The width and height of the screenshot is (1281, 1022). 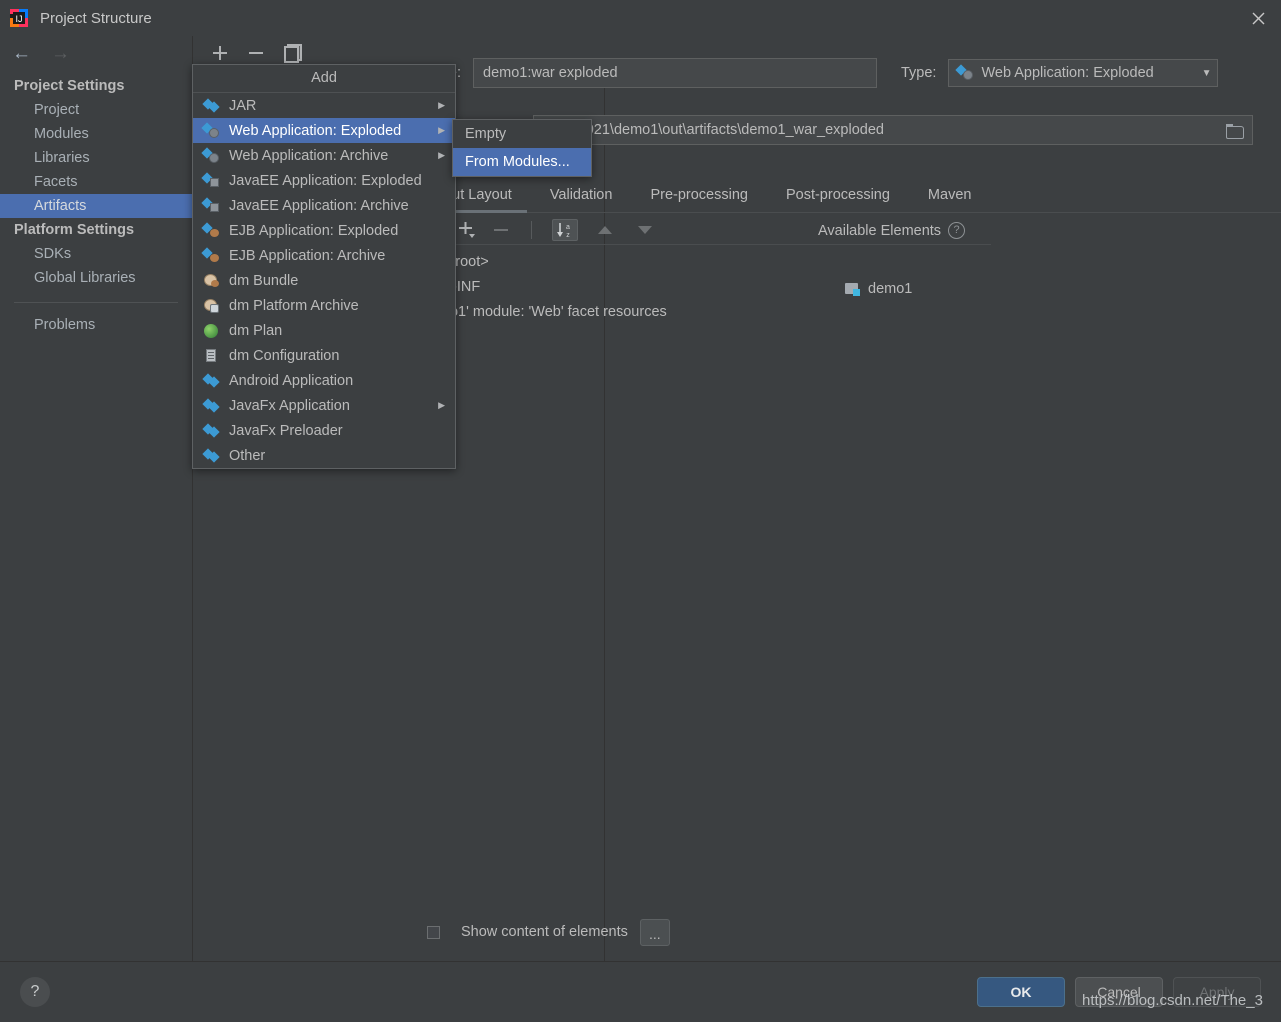 I want to click on triangle-down-icon, so click(x=645, y=230).